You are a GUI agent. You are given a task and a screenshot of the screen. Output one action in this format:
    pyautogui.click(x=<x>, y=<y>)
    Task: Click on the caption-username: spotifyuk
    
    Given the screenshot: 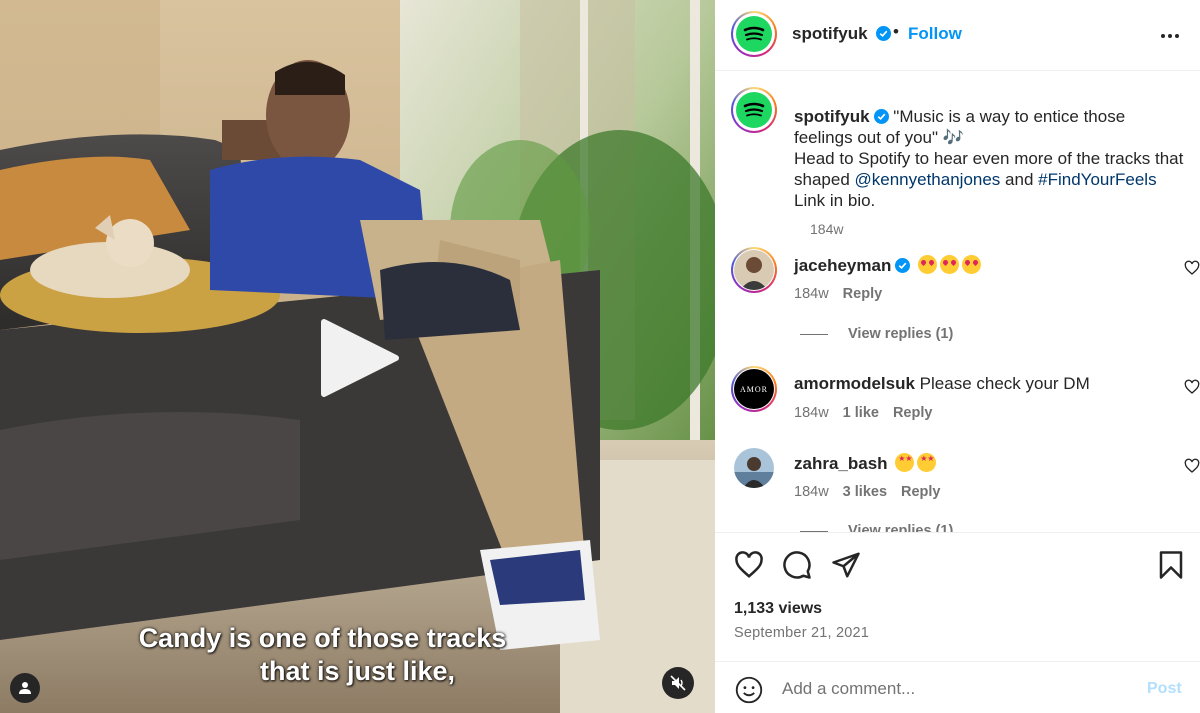 What is the action you would take?
    pyautogui.click(x=832, y=116)
    